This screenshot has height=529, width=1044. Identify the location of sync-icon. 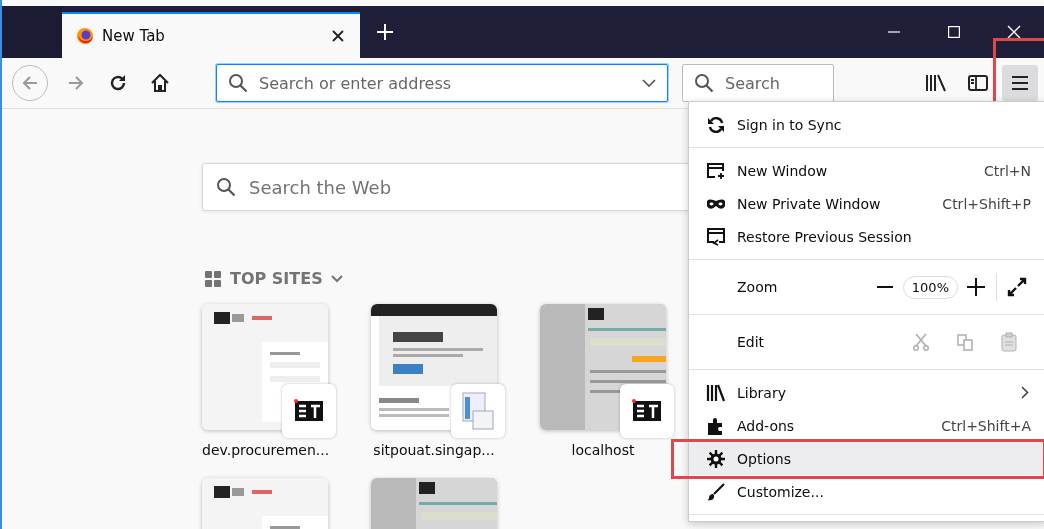
(716, 124).